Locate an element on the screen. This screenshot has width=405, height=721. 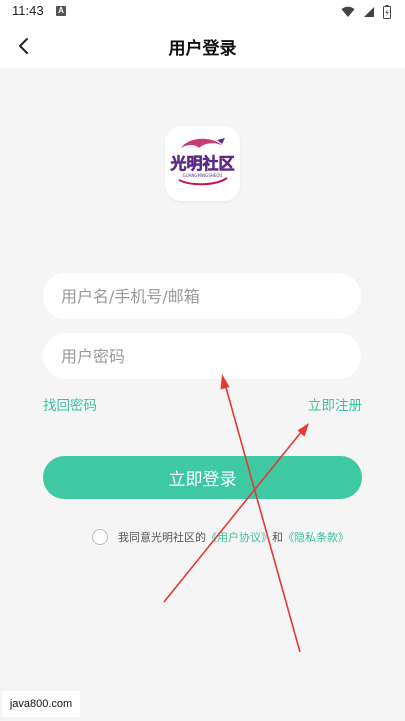
agreement-row: 我同意光明社区的 《用户协议》 和 《隐私条款》 is located at coordinates (220, 537).